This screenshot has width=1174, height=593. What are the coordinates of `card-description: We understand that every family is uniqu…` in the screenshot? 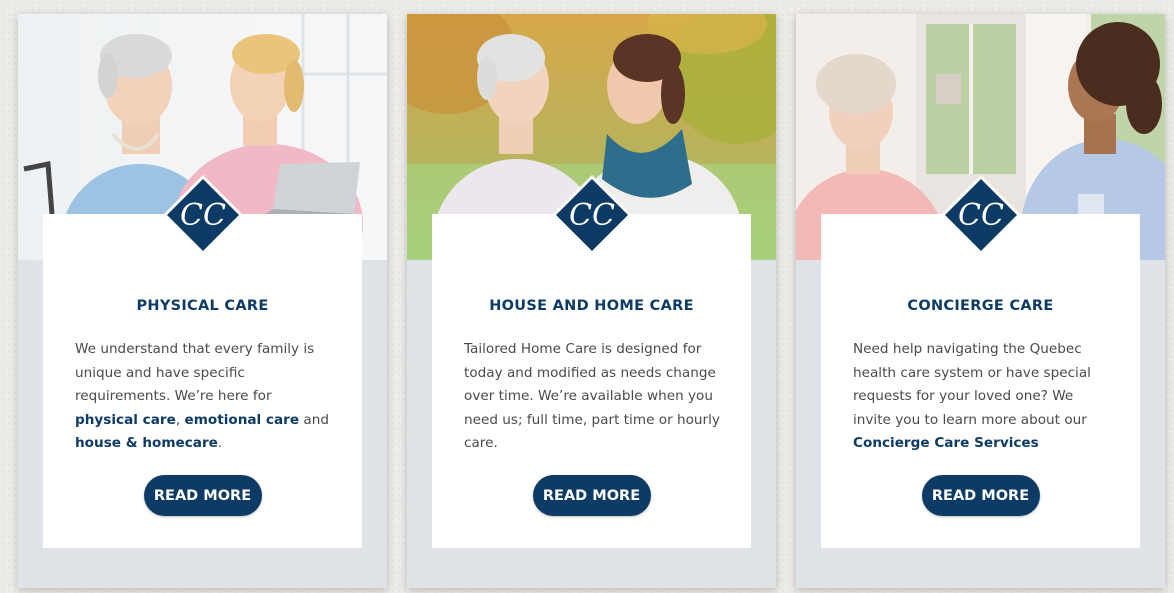 It's located at (205, 397).